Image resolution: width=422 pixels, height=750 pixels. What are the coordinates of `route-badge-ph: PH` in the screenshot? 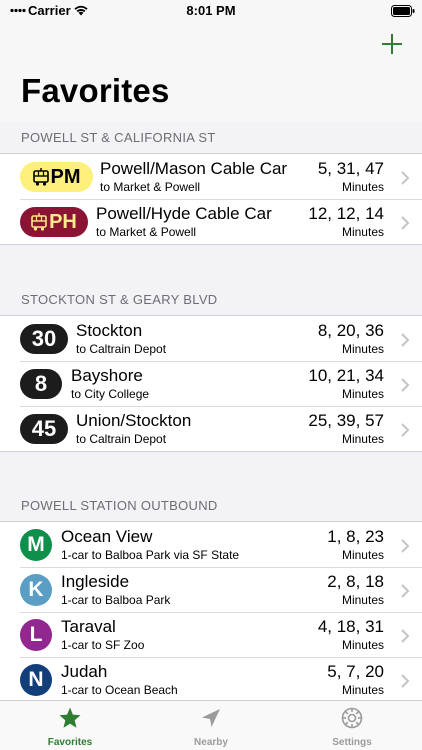 It's located at (54, 222).